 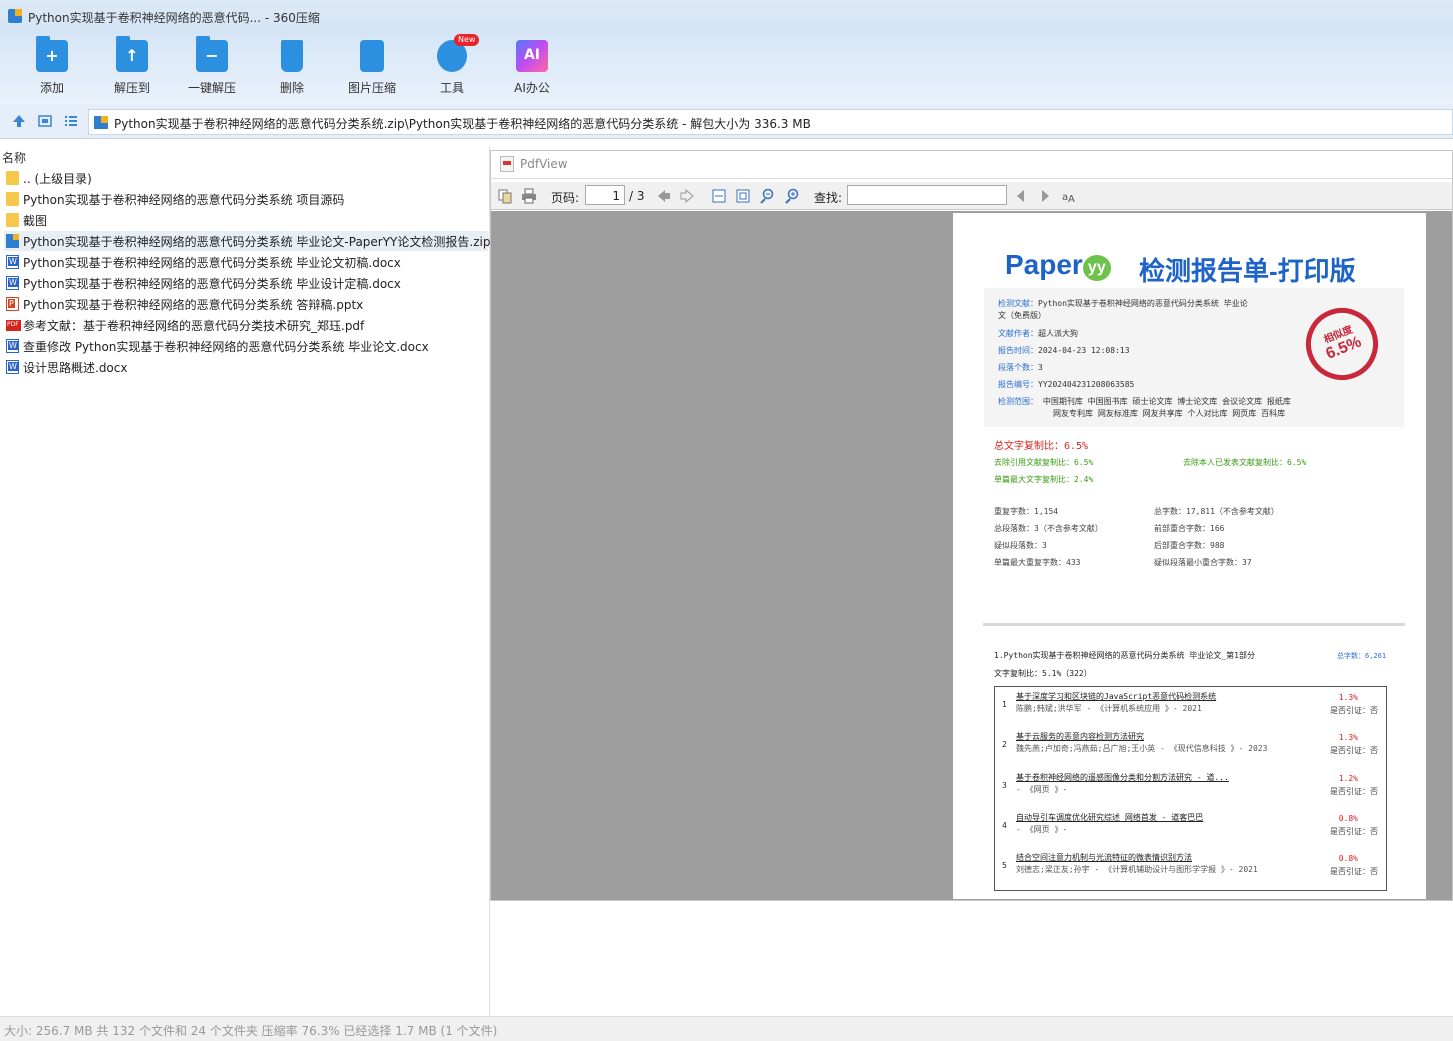 What do you see at coordinates (184, 200) in the screenshot?
I see `item-name: Python实现基于卷积神经网络的恶意代码分类系统 项目源码` at bounding box center [184, 200].